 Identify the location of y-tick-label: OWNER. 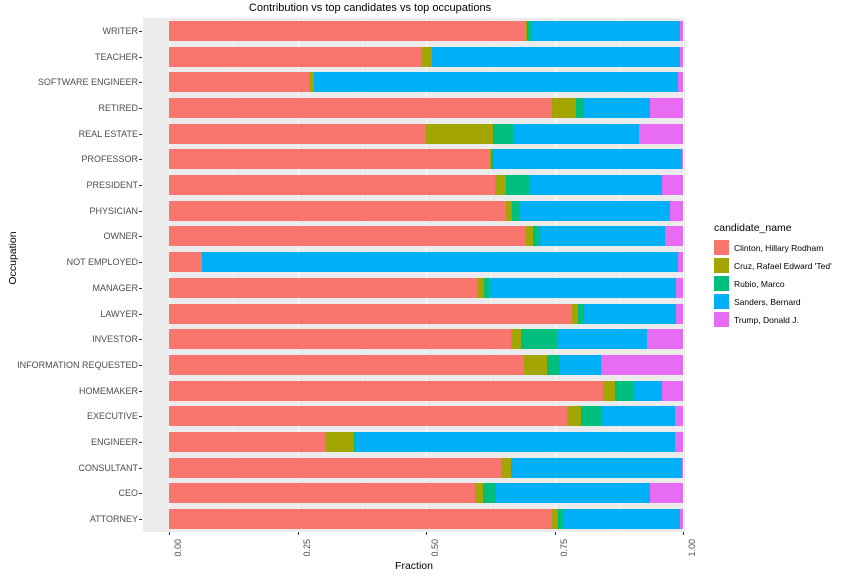
(121, 236).